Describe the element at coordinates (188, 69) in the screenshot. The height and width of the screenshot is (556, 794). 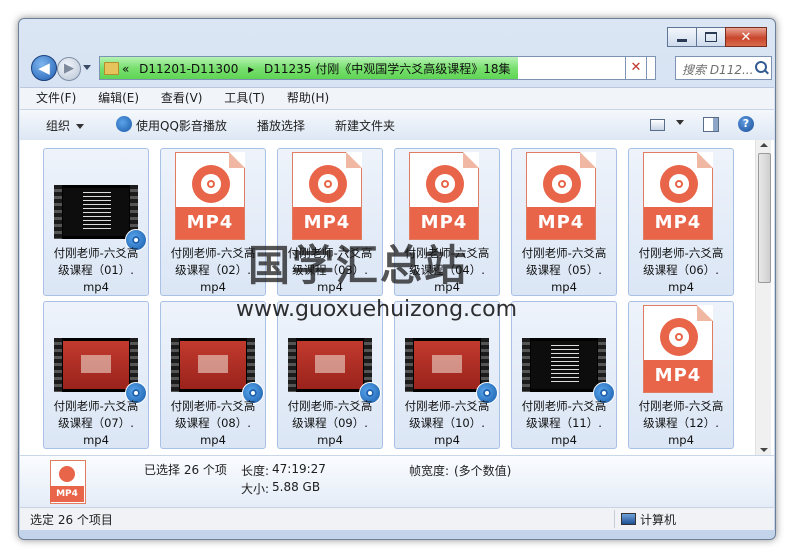
I see `breadcrumb-item-parent: D11201-D11300` at that location.